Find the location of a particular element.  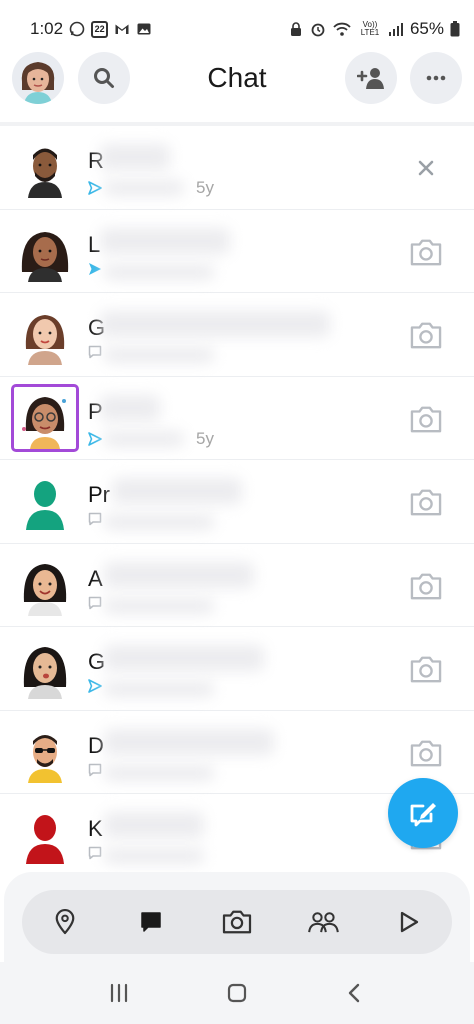

wifi-icon is located at coordinates (342, 29).